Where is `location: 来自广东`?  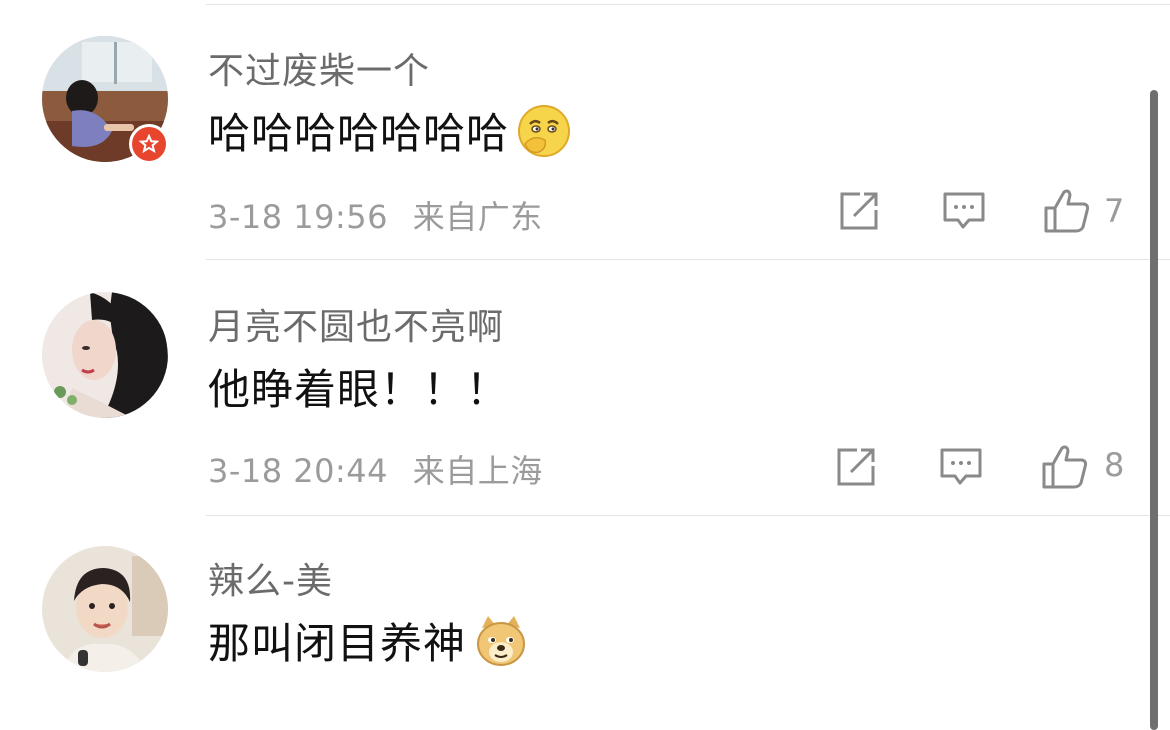 location: 来自广东 is located at coordinates (477, 217).